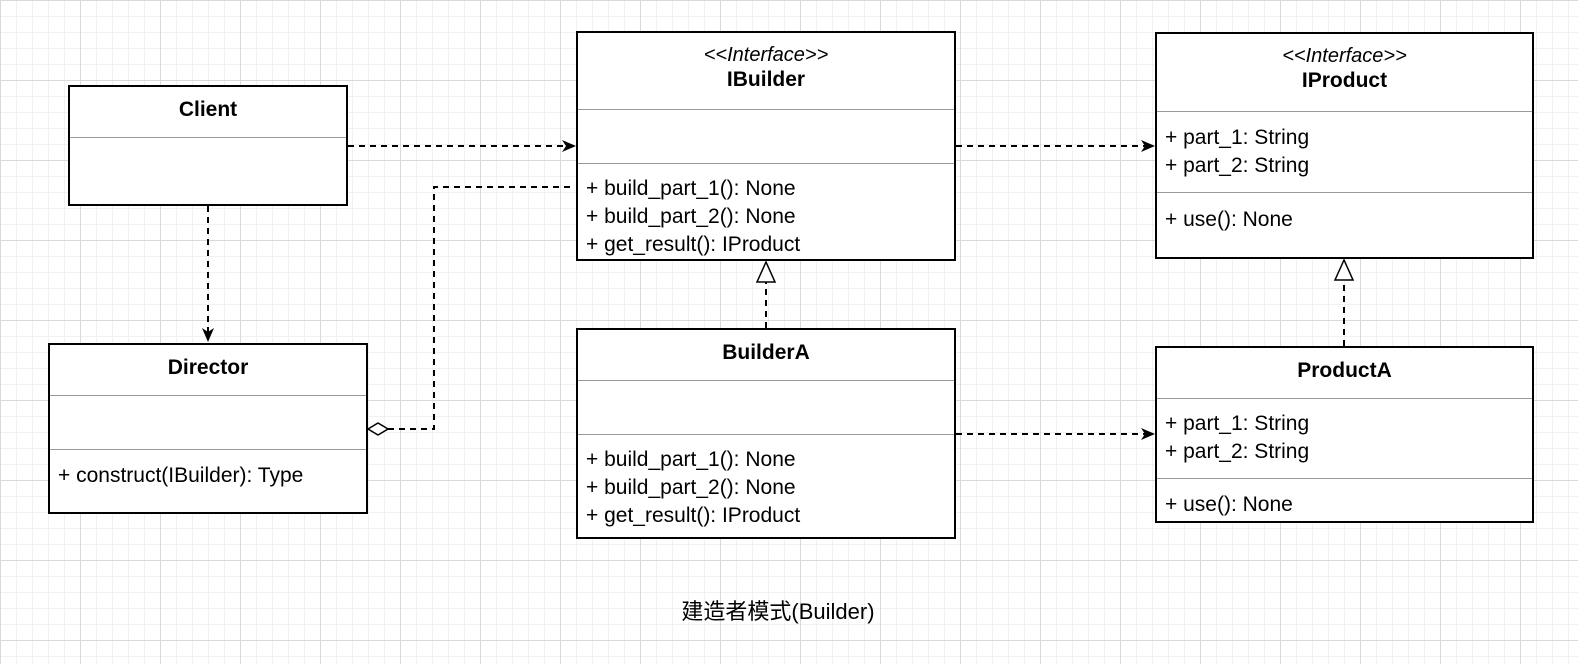 The width and height of the screenshot is (1578, 664). What do you see at coordinates (778, 611) in the screenshot?
I see `diagram-caption: 建造者模式(Builder)` at bounding box center [778, 611].